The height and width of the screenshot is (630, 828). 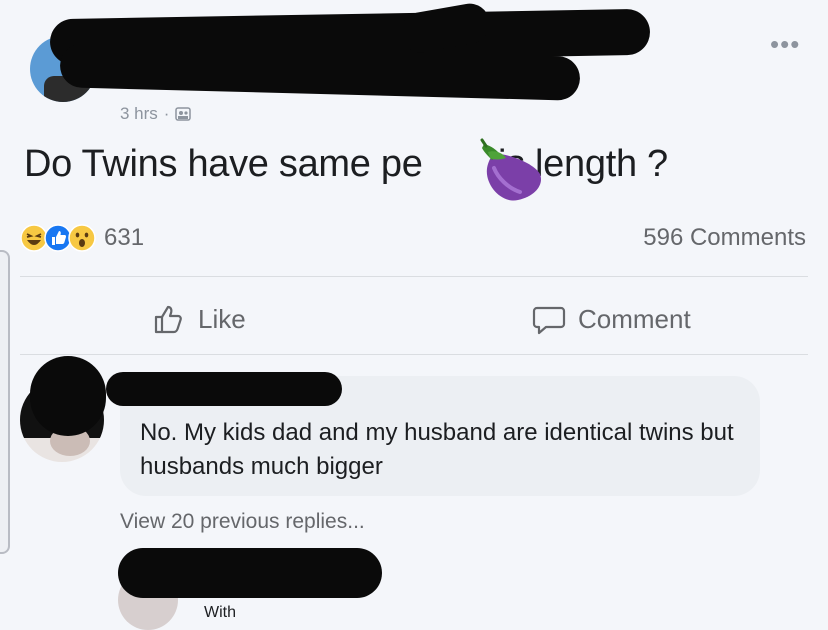 What do you see at coordinates (68, 396) in the screenshot?
I see `redaction-stroke` at bounding box center [68, 396].